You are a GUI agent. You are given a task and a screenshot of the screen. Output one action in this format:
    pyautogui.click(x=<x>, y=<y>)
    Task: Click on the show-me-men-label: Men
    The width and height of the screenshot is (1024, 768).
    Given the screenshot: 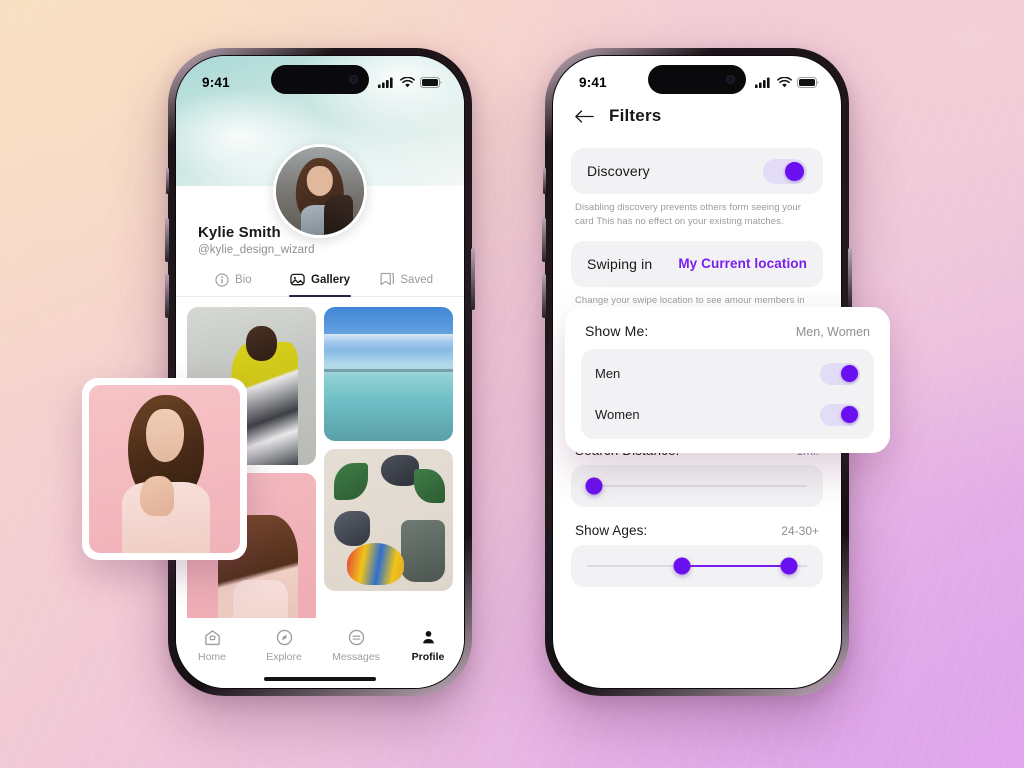 What is the action you would take?
    pyautogui.click(x=608, y=373)
    